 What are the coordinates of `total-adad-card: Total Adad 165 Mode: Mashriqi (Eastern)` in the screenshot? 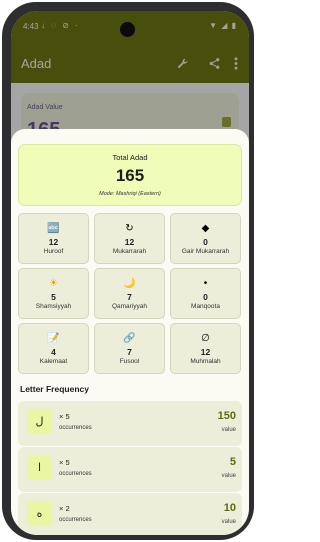 It's located at (130, 175).